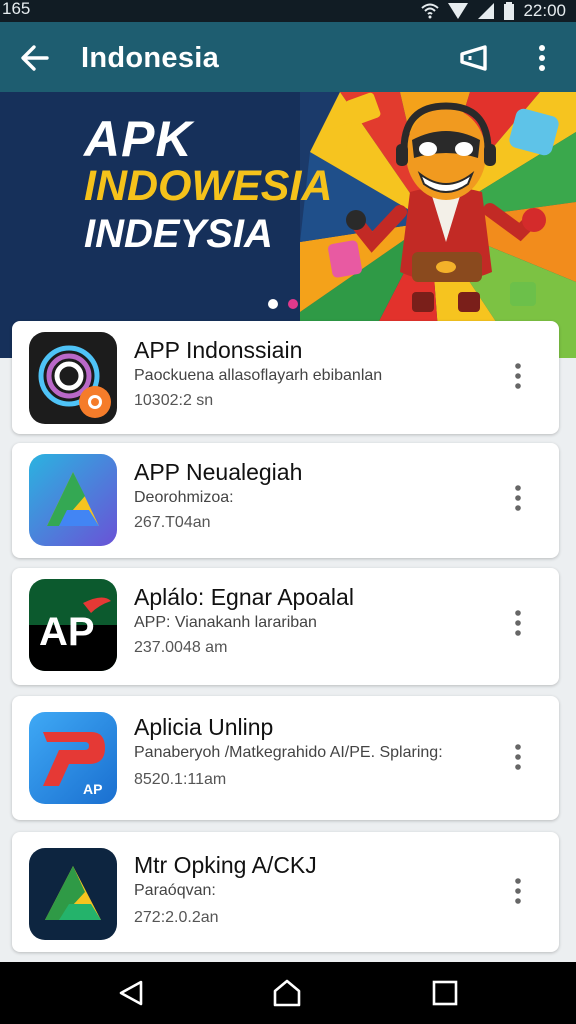  What do you see at coordinates (288, 57) in the screenshot?
I see `app-bar: Indonesia` at bounding box center [288, 57].